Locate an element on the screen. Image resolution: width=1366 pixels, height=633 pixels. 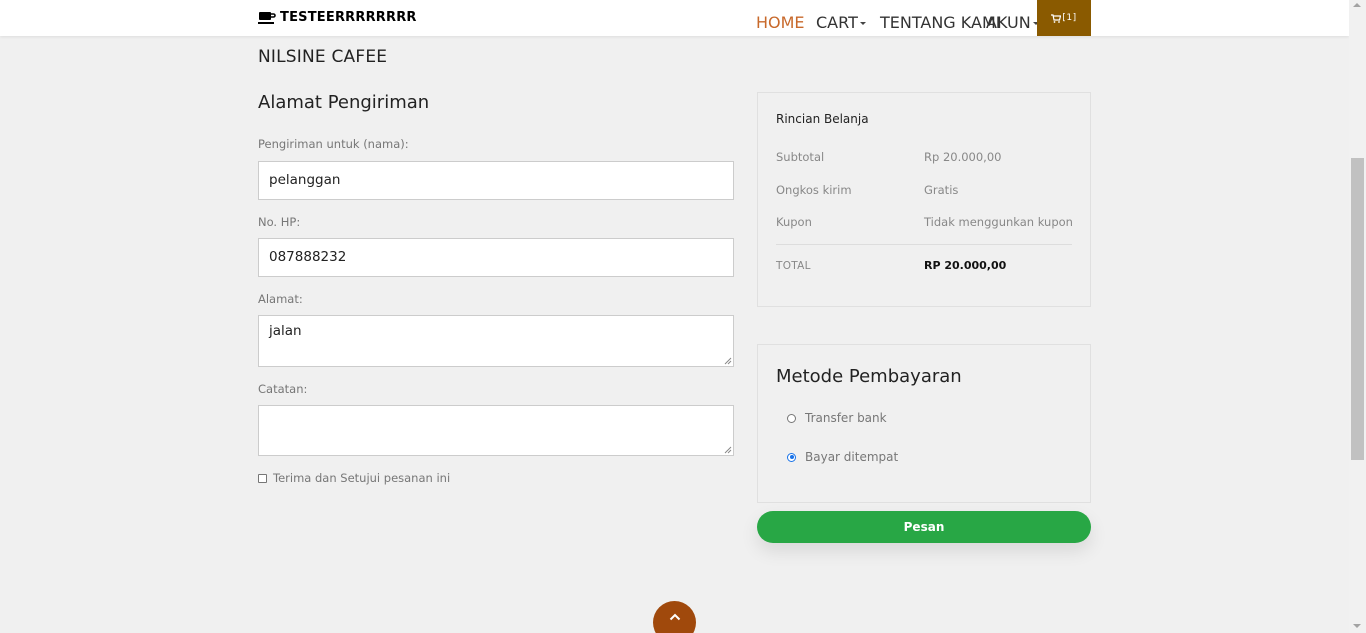
address-label: Alamat: is located at coordinates (280, 299).